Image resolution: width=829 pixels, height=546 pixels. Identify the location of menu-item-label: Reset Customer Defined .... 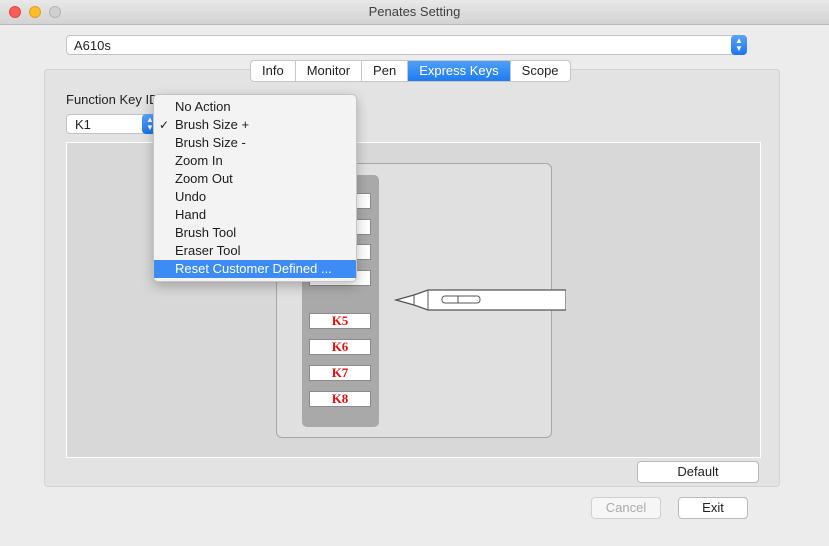
(253, 268).